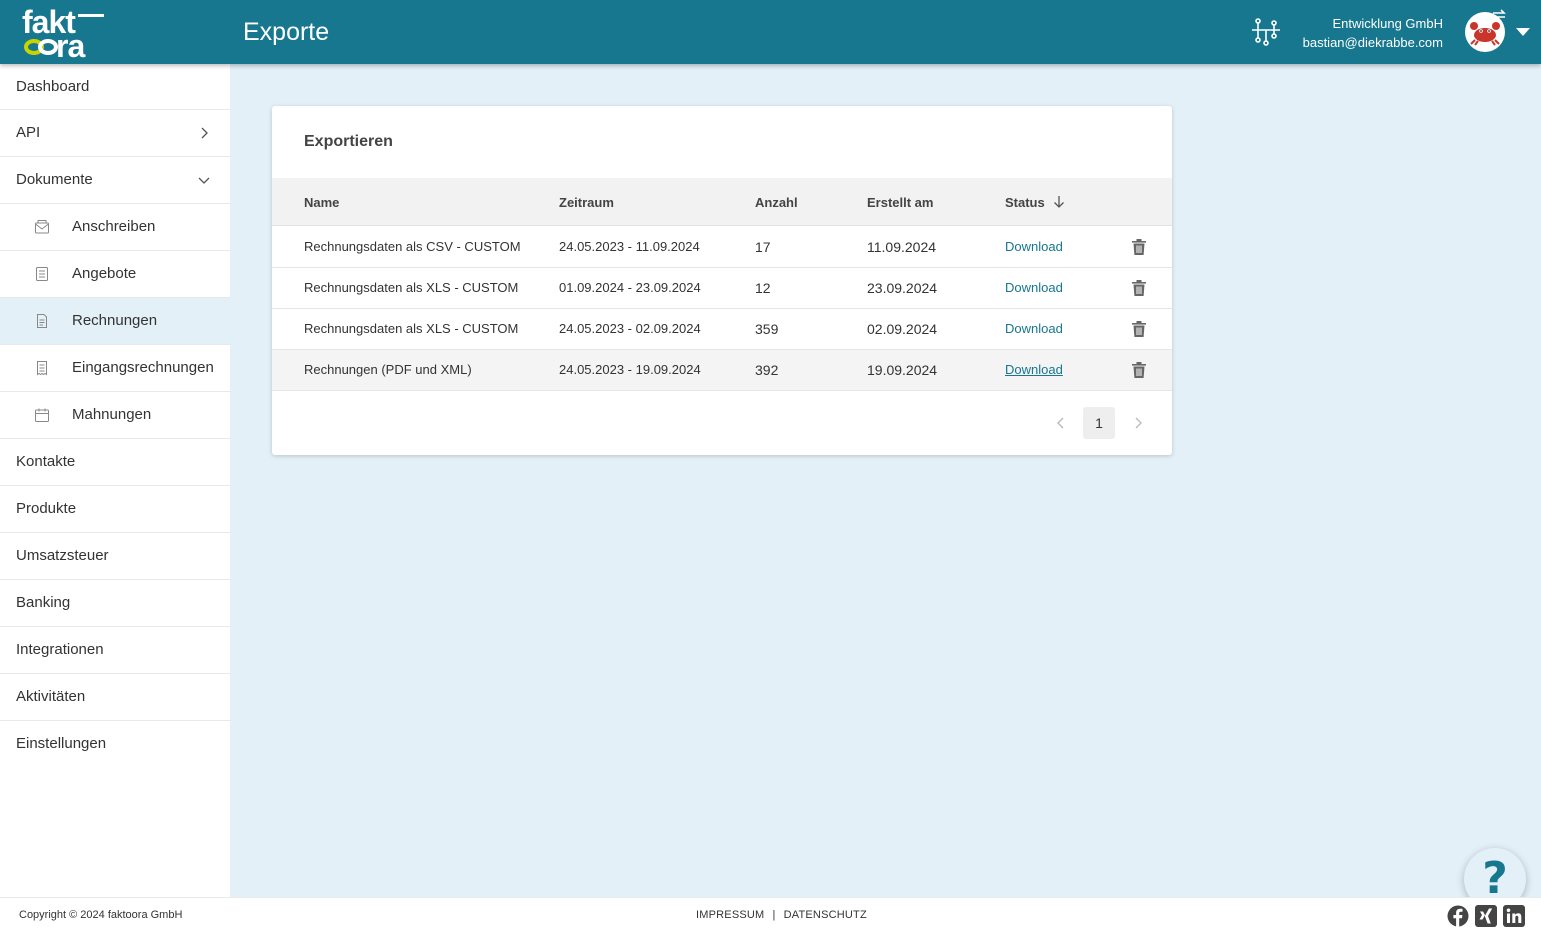 The height and width of the screenshot is (934, 1541). I want to click on datenschutz-link: DATENSCHUTZ, so click(825, 915).